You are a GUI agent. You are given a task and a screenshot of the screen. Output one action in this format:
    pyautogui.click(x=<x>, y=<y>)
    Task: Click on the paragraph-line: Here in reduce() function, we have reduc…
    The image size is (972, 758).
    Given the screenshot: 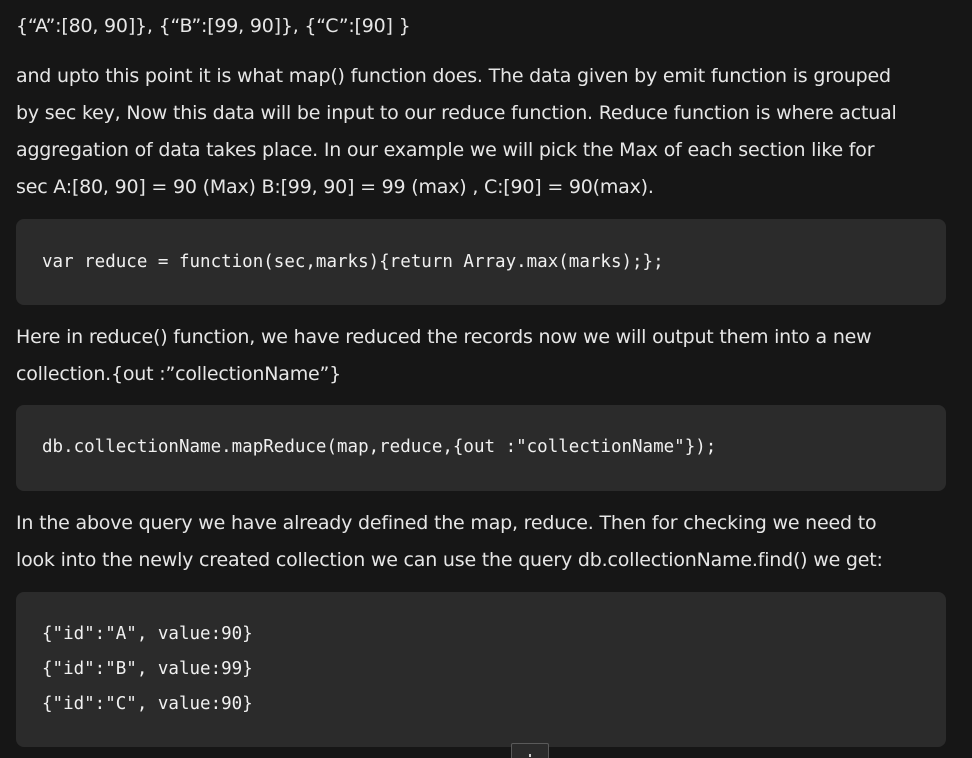 What is the action you would take?
    pyautogui.click(x=444, y=337)
    